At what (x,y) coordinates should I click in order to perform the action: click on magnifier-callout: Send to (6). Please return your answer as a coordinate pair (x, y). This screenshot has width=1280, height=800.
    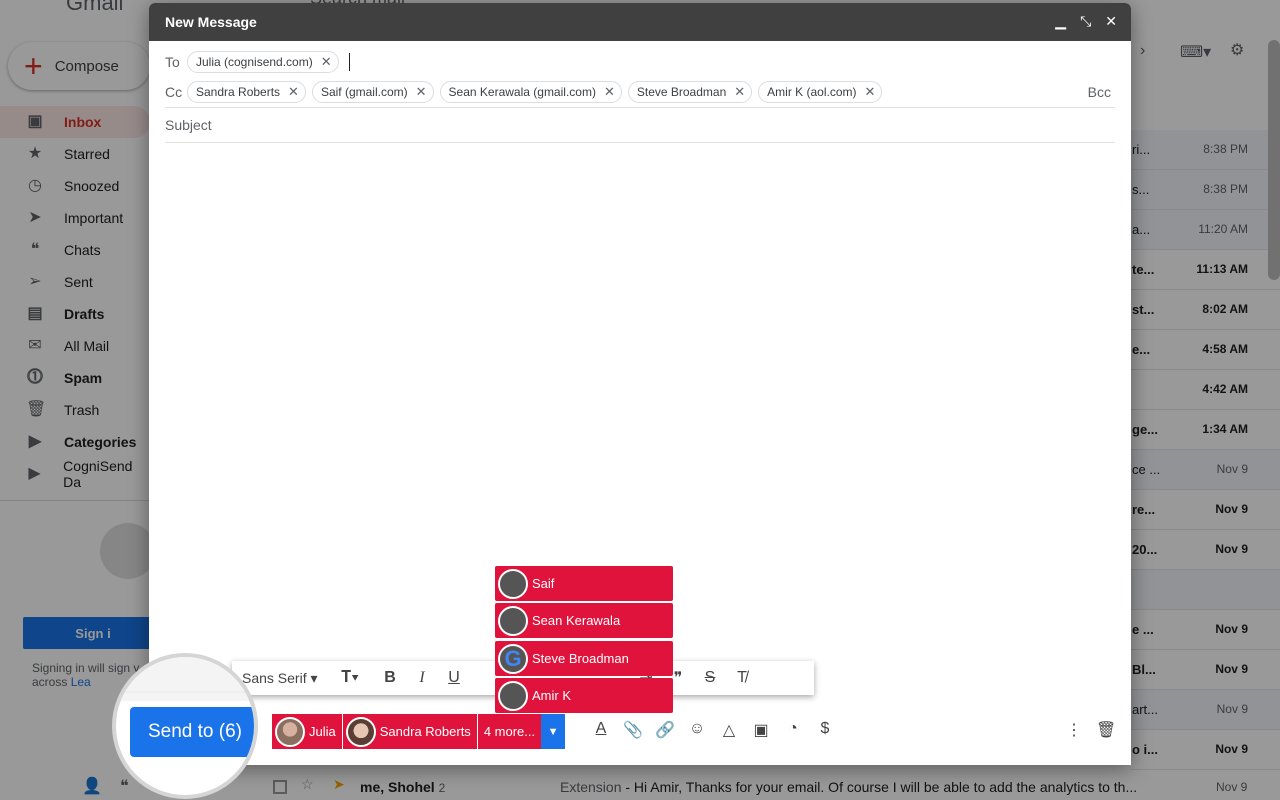
    Looking at the image, I should click on (185, 726).